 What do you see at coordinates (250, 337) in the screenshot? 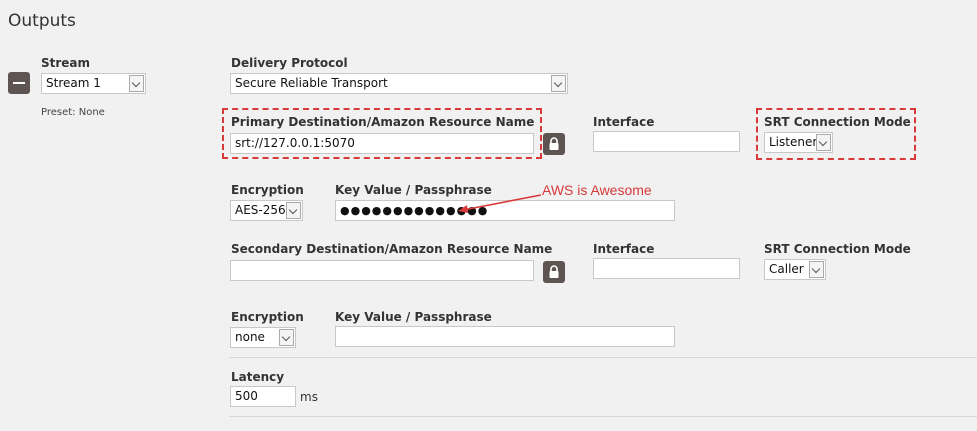
I see `secondary-encryption-value: none` at bounding box center [250, 337].